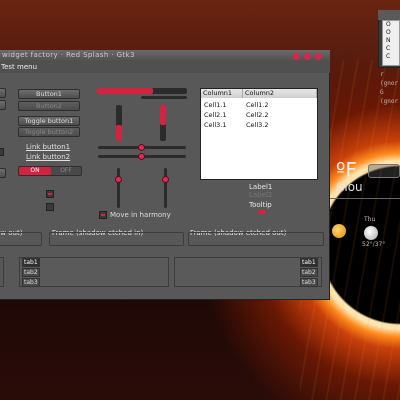  Describe the element at coordinates (49, 121) in the screenshot. I see `toggle-button1: Toggle button1` at that location.